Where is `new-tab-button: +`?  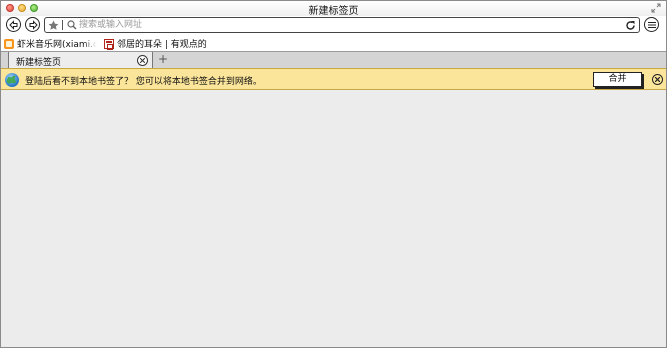 new-tab-button: + is located at coordinates (163, 59).